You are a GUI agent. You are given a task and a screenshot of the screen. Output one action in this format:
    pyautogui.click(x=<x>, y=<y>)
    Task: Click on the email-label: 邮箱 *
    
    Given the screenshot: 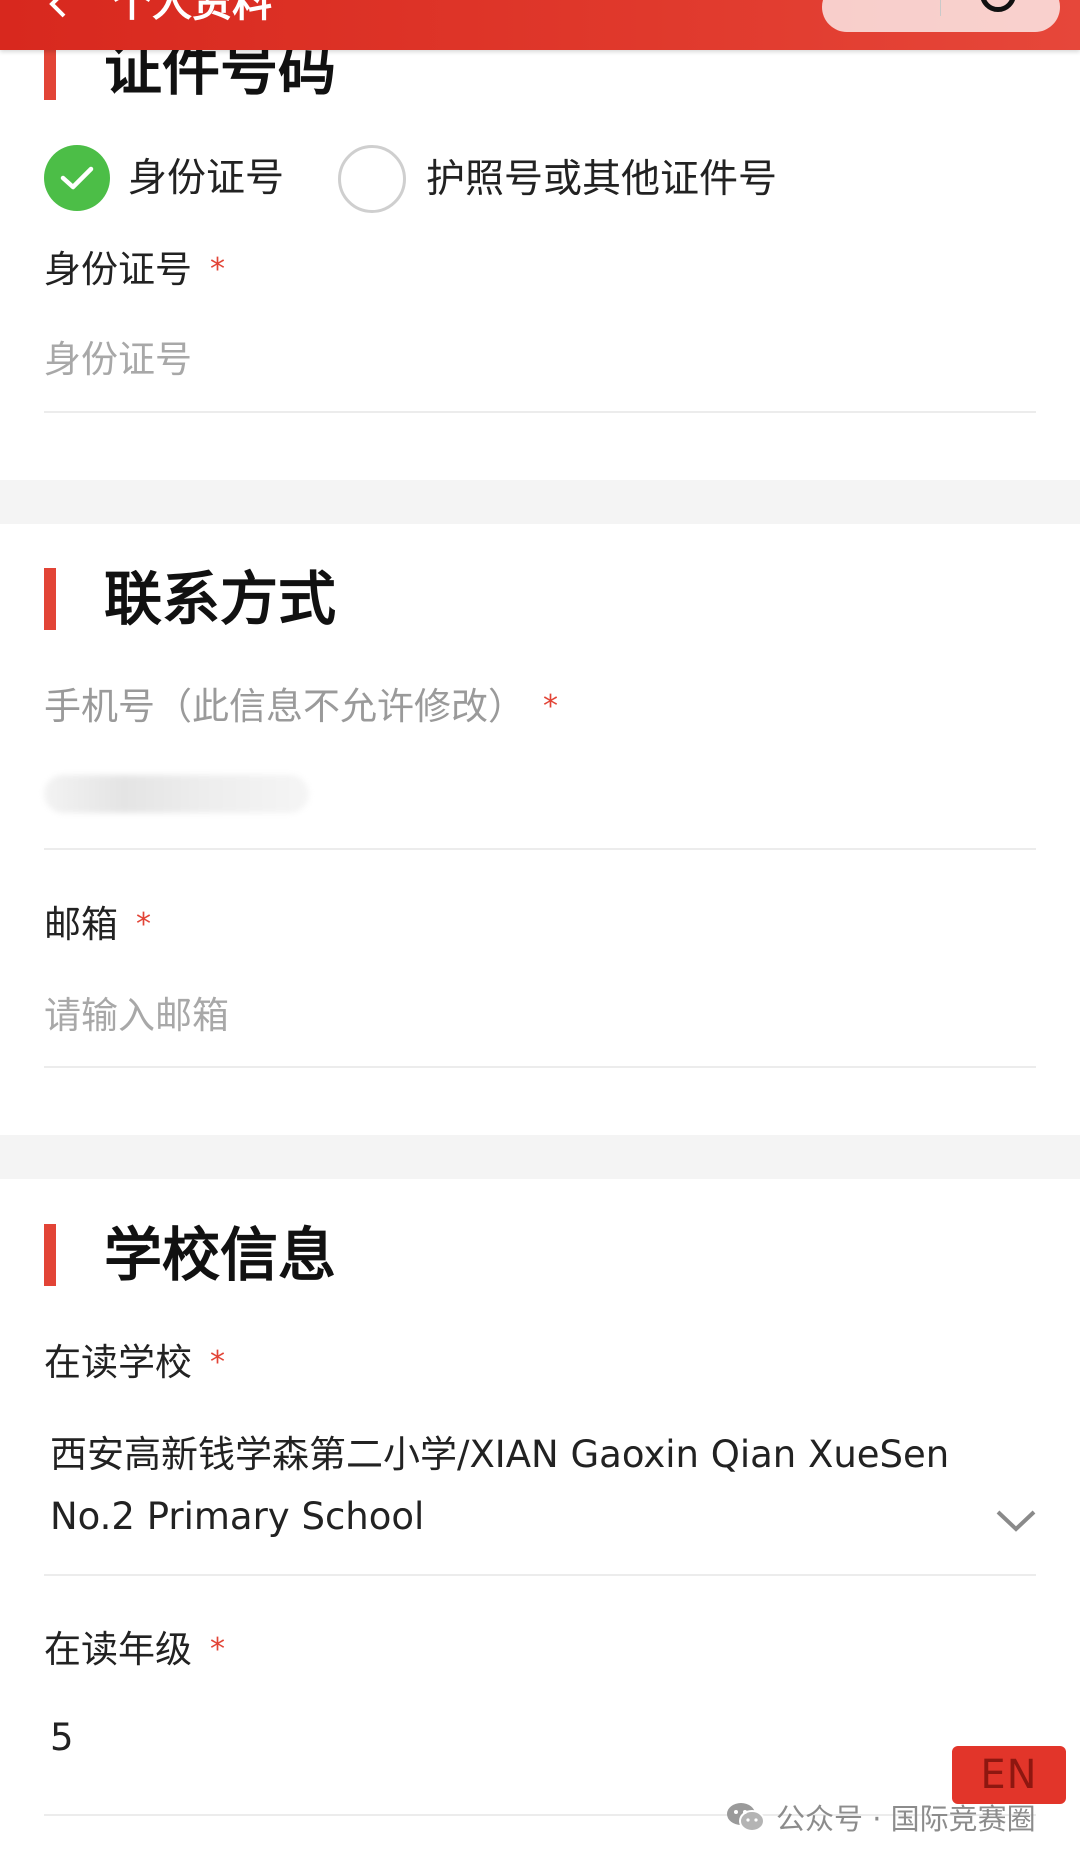 What is the action you would take?
    pyautogui.click(x=97, y=924)
    